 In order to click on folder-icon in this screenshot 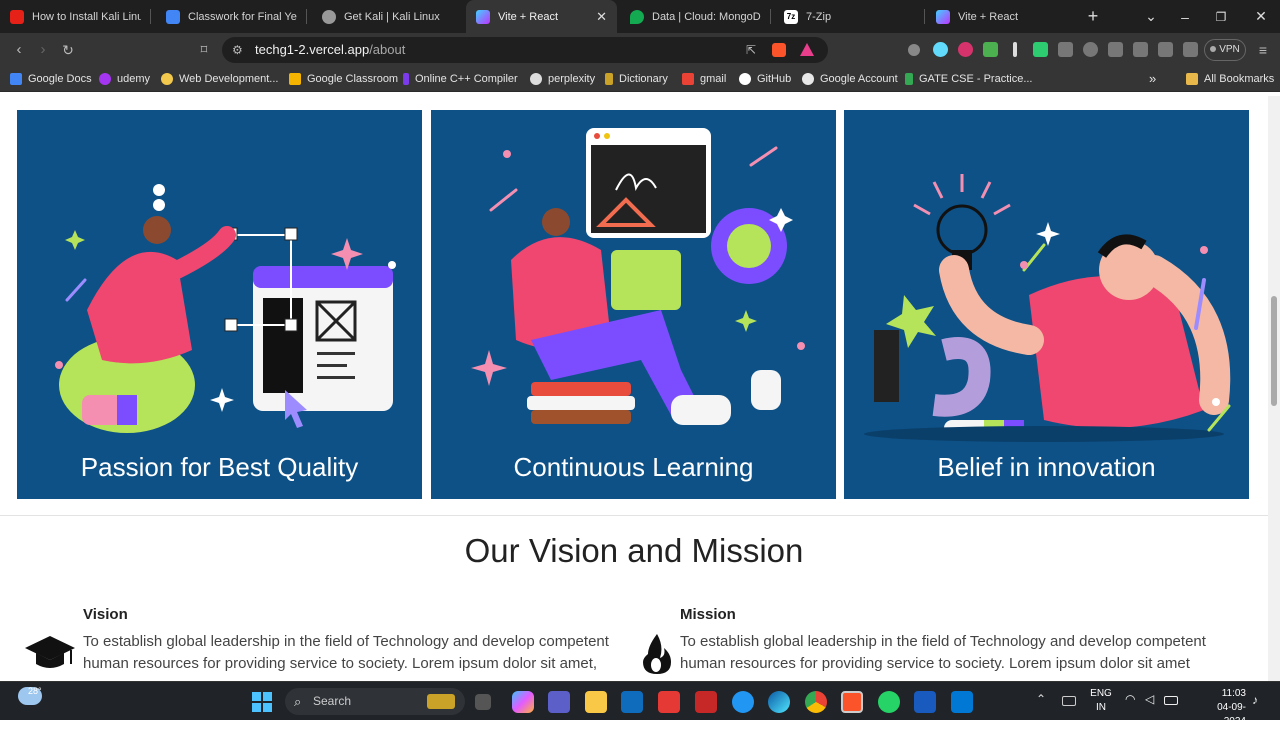, I will do `click(1192, 79)`.